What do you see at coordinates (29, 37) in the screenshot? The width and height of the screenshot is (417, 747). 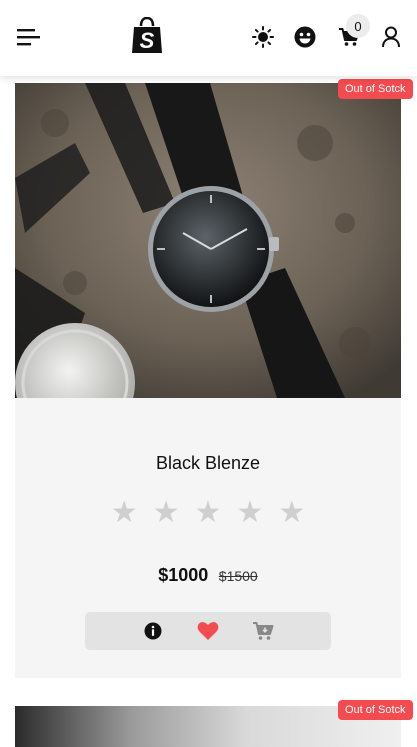 I see `menu-icon` at bounding box center [29, 37].